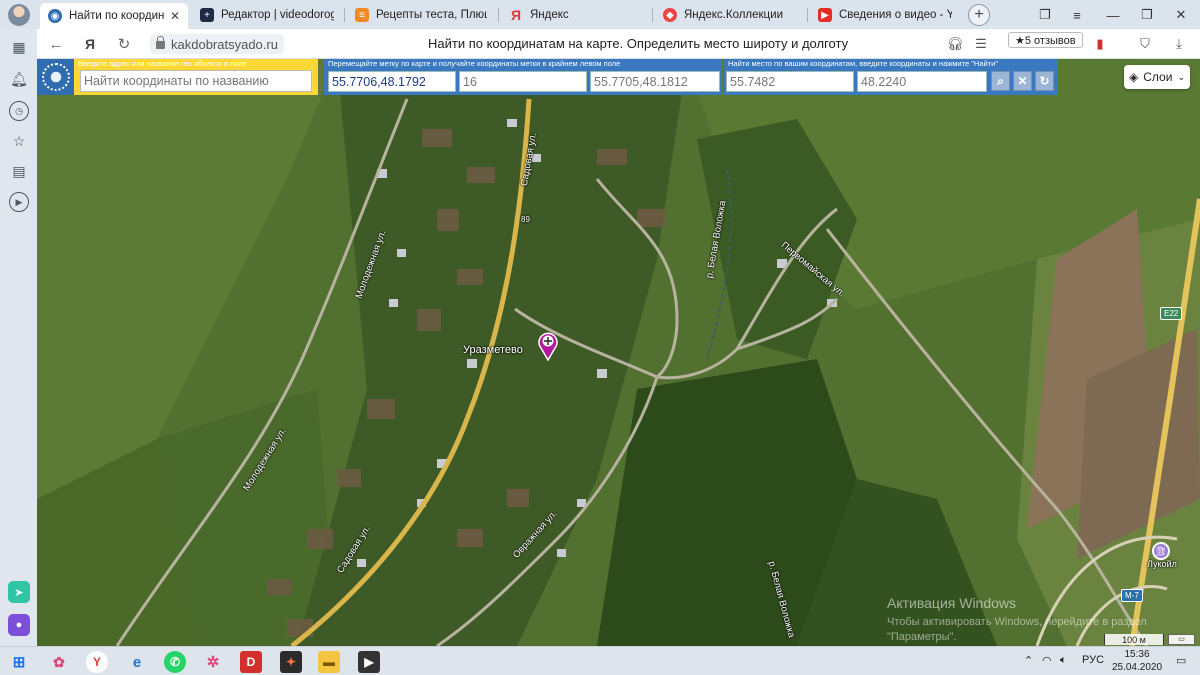  What do you see at coordinates (251, 662) in the screenshot?
I see `app-d-icon: D` at bounding box center [251, 662].